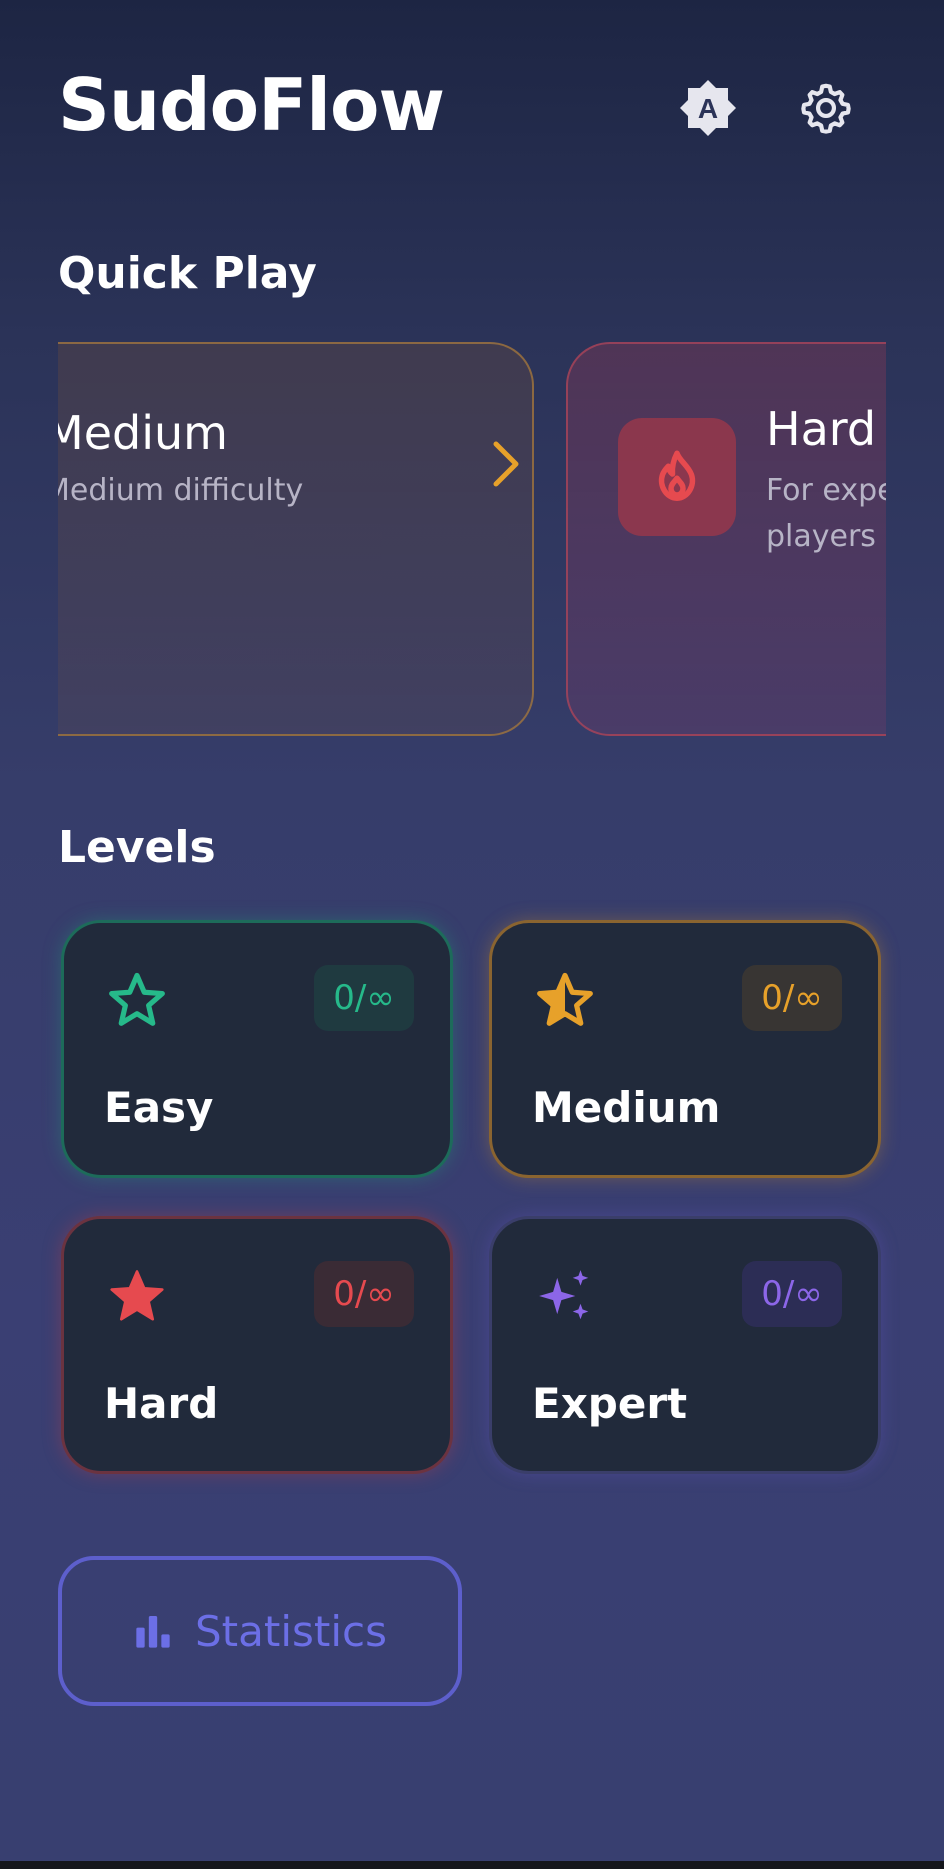 The image size is (944, 1869). Describe the element at coordinates (685, 1049) in the screenshot. I see `level-card-medium: 0/∞ Medium` at that location.